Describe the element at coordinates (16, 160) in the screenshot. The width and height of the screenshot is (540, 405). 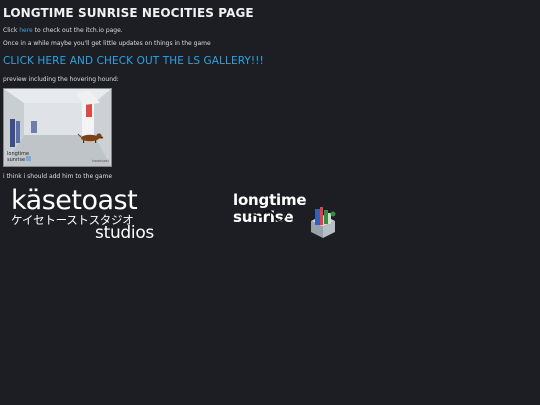
I see `svg-text: sunrise` at that location.